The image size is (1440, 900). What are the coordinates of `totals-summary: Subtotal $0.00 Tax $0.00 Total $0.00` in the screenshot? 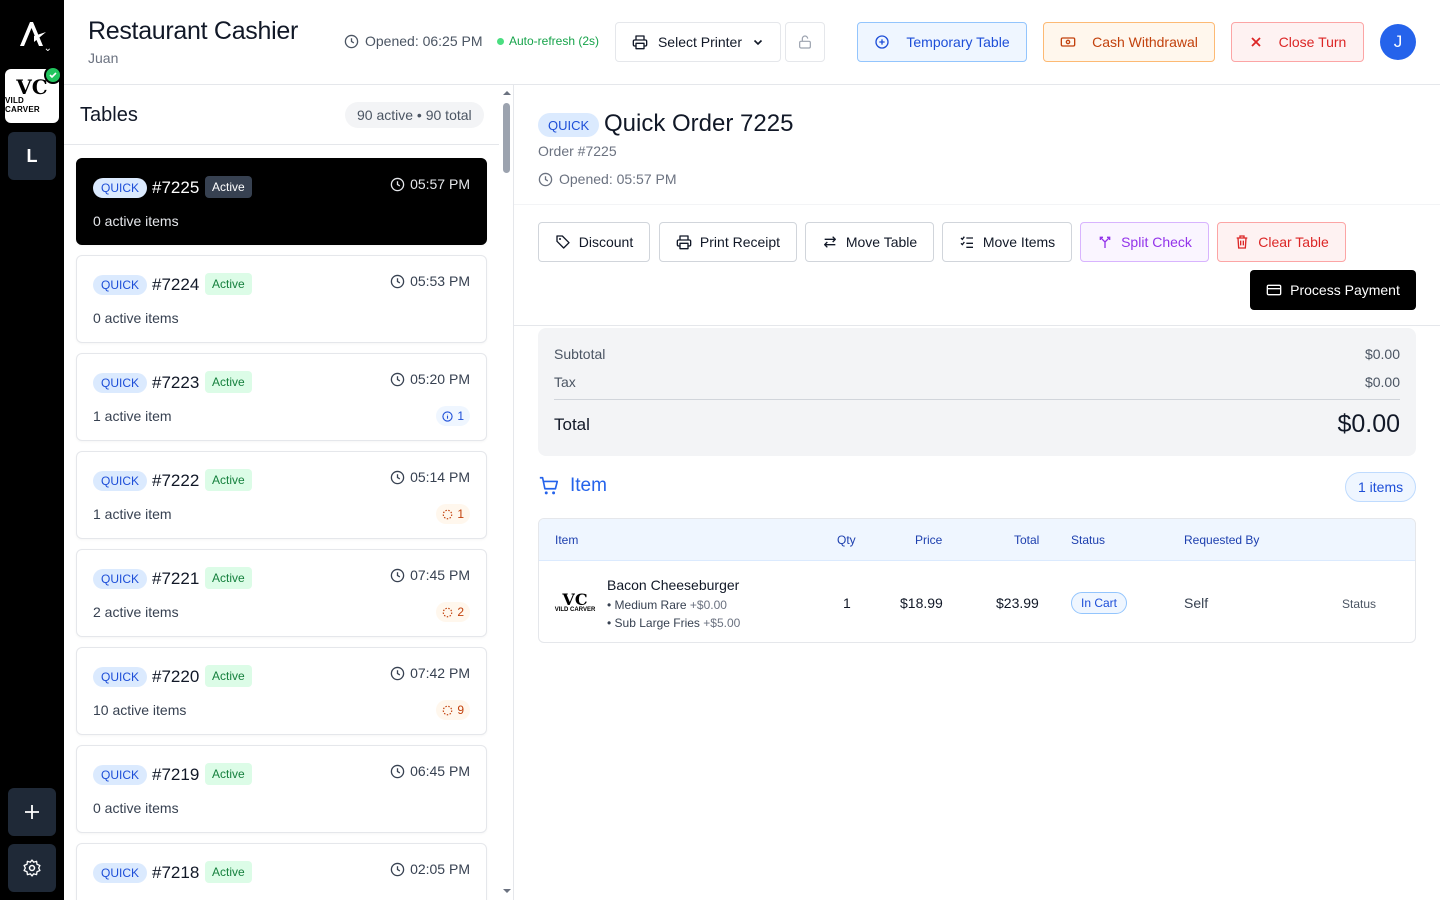 It's located at (977, 392).